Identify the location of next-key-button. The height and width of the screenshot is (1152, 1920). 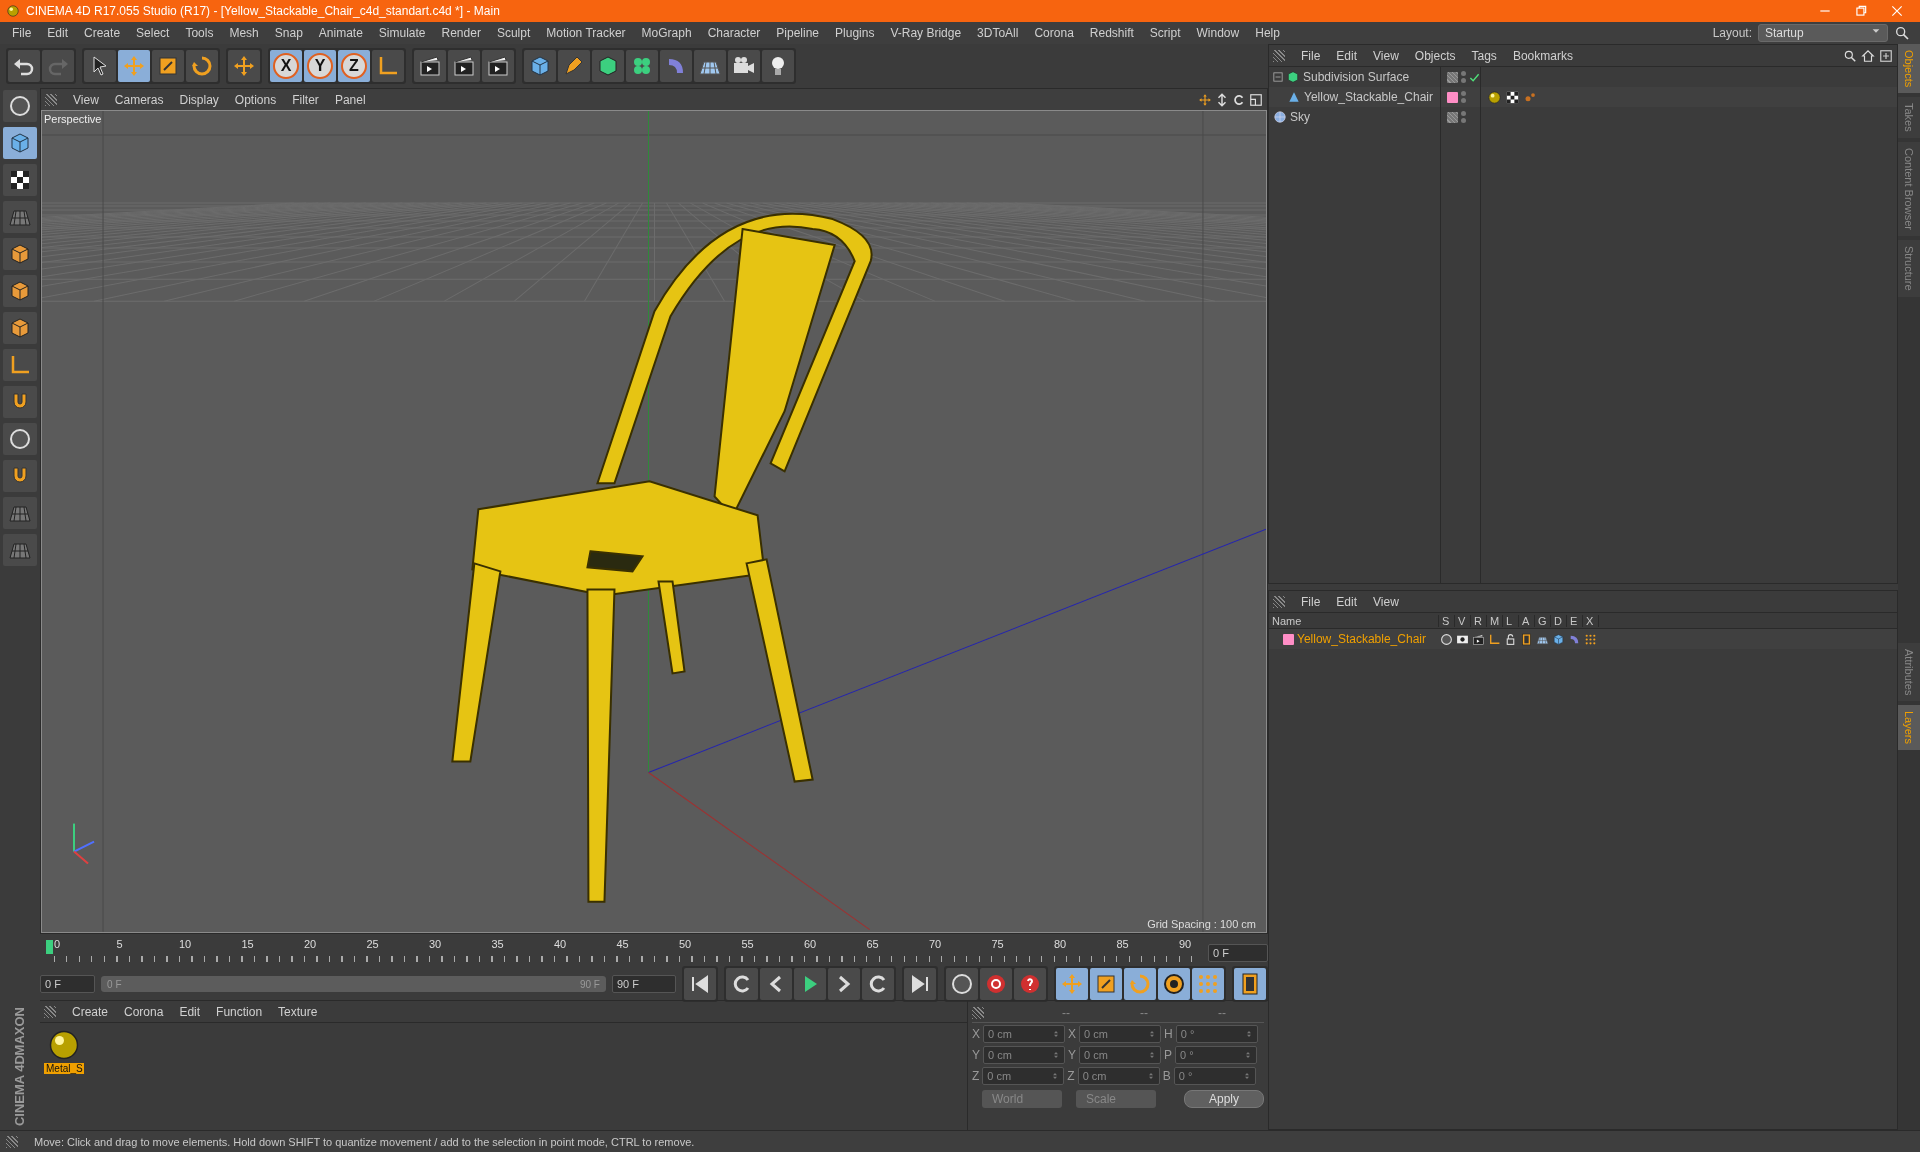
(878, 984).